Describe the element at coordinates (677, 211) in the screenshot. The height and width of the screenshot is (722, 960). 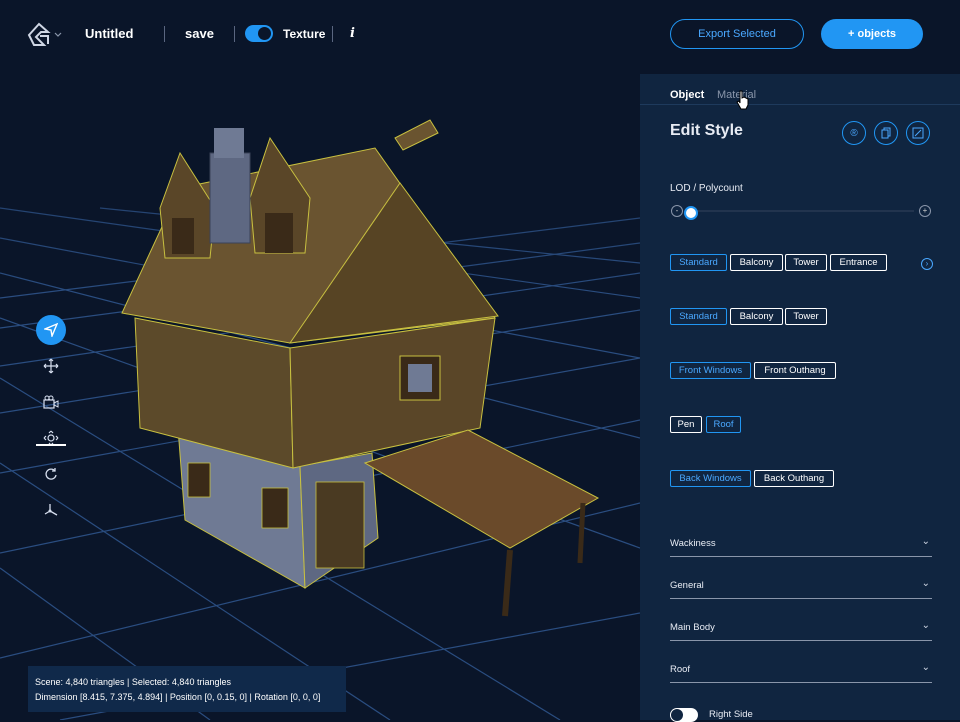
I see `lod-decrease-button: -` at that location.